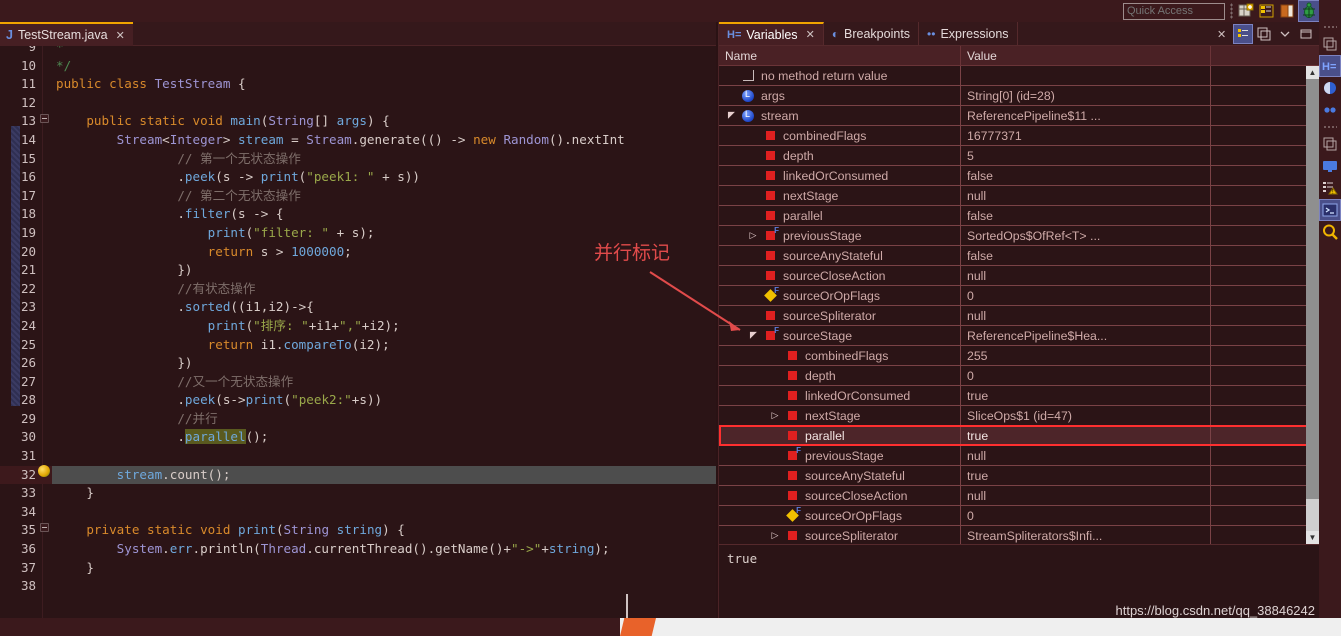 Image resolution: width=1341 pixels, height=636 pixels. I want to click on column-header-value: Value, so click(1086, 55).